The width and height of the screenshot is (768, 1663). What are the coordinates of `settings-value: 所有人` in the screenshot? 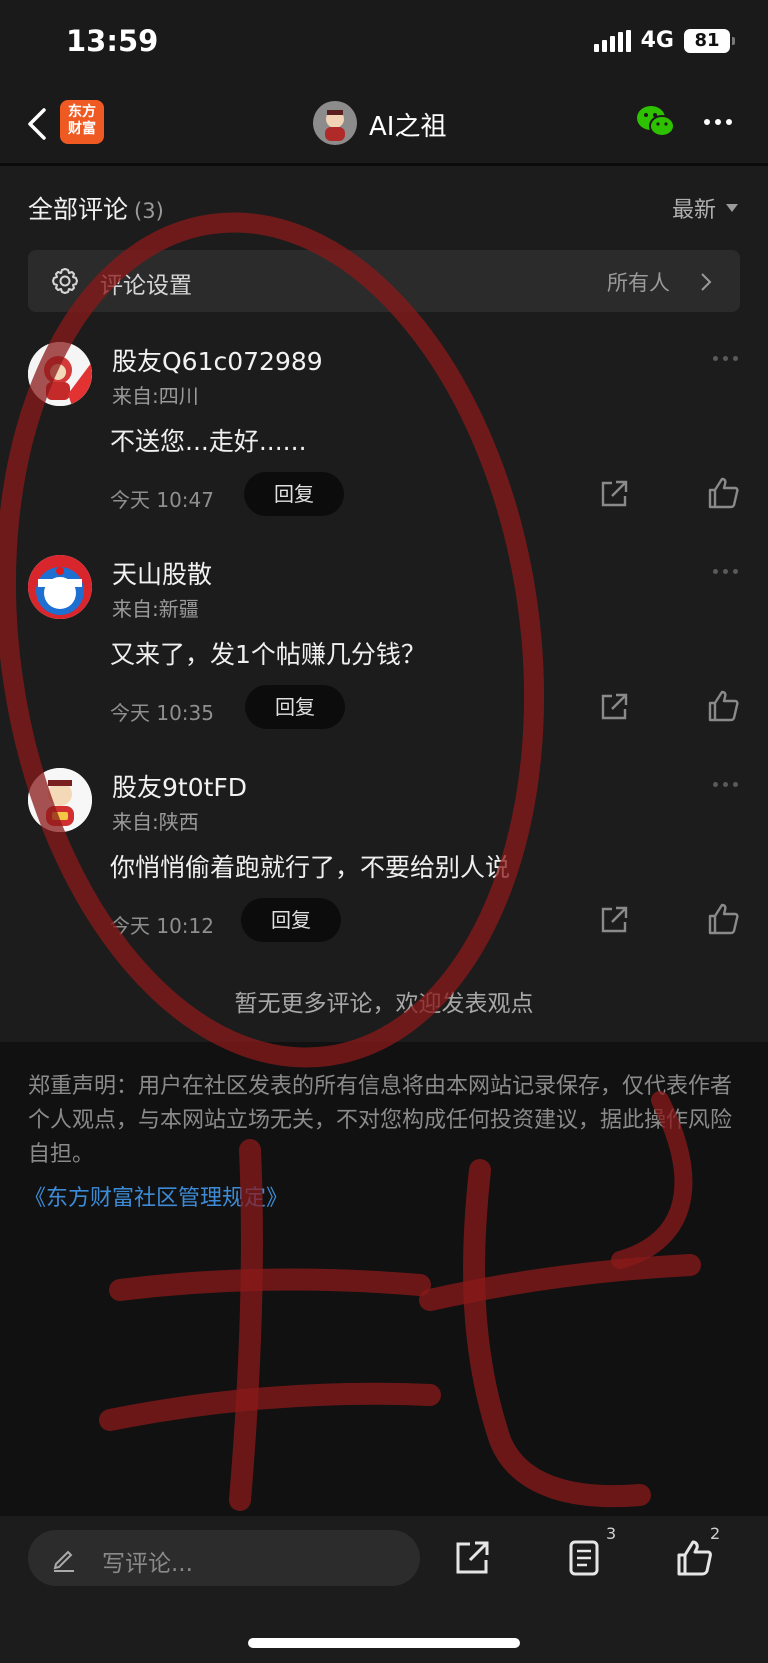 It's located at (638, 283).